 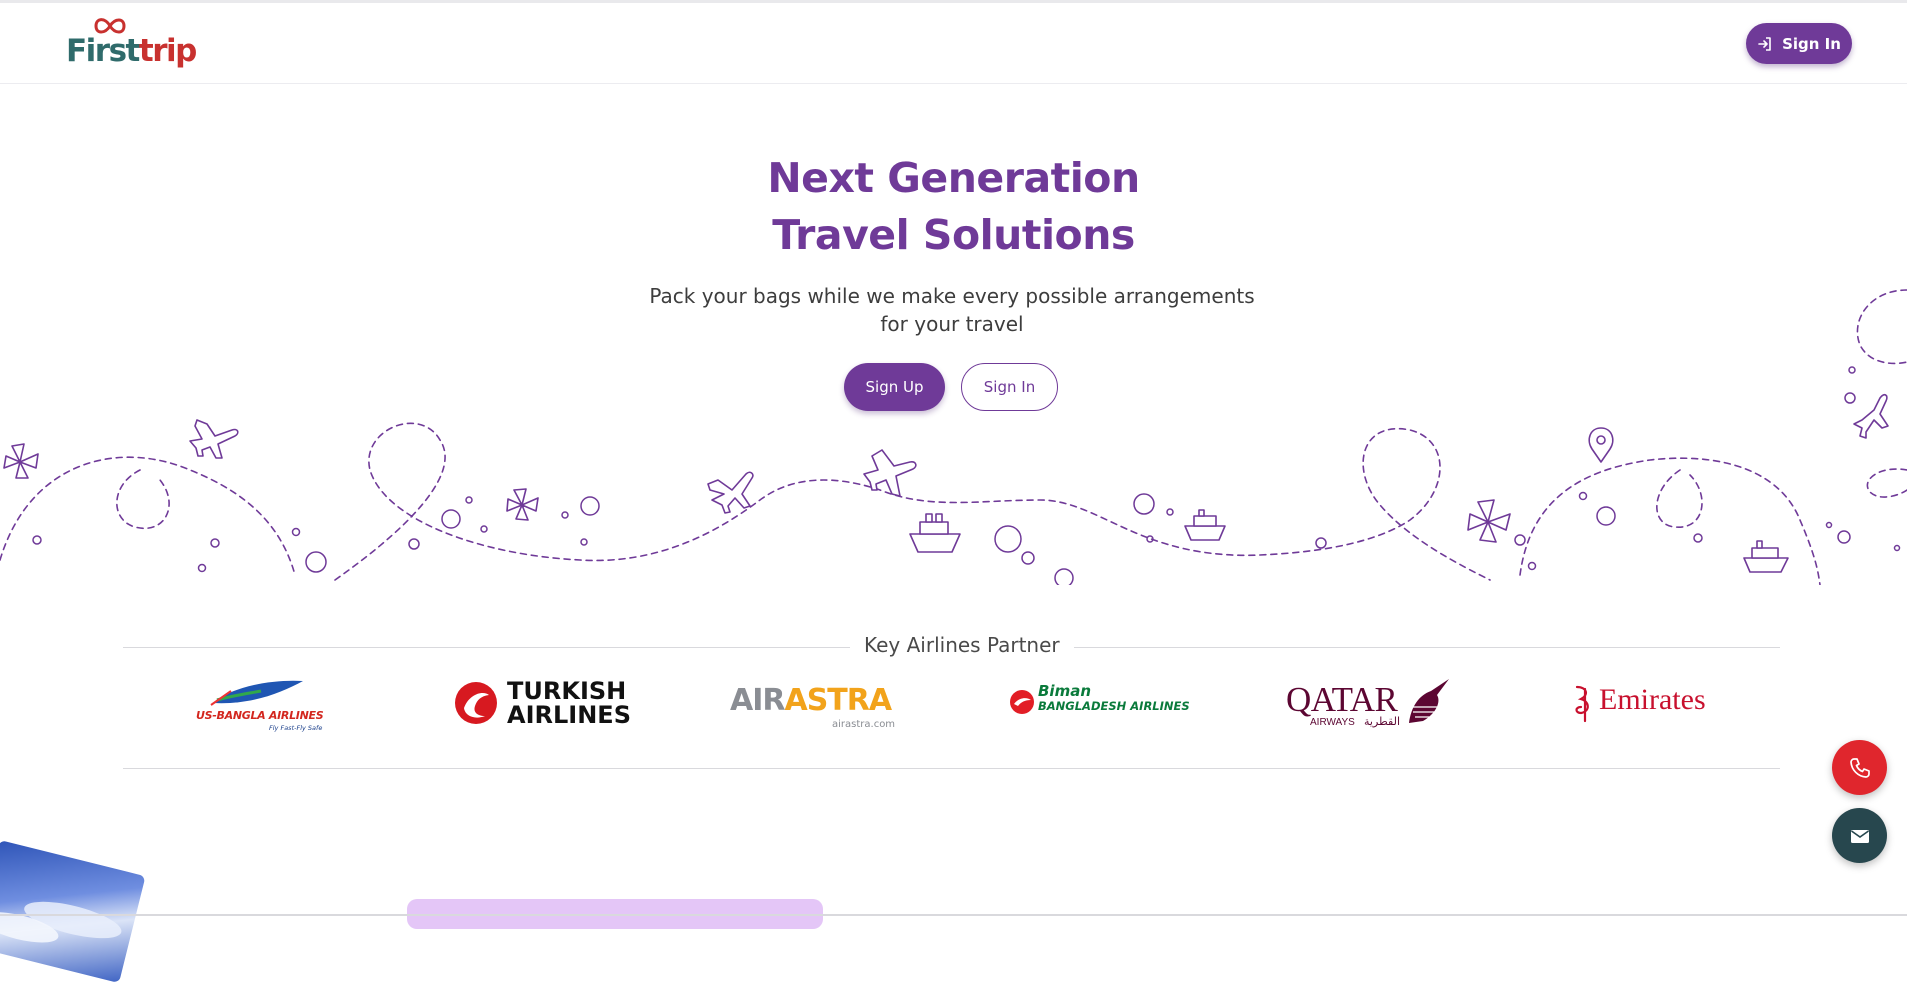 What do you see at coordinates (1382, 721) in the screenshot?
I see `qatar-sub-arabic: القطرية` at bounding box center [1382, 721].